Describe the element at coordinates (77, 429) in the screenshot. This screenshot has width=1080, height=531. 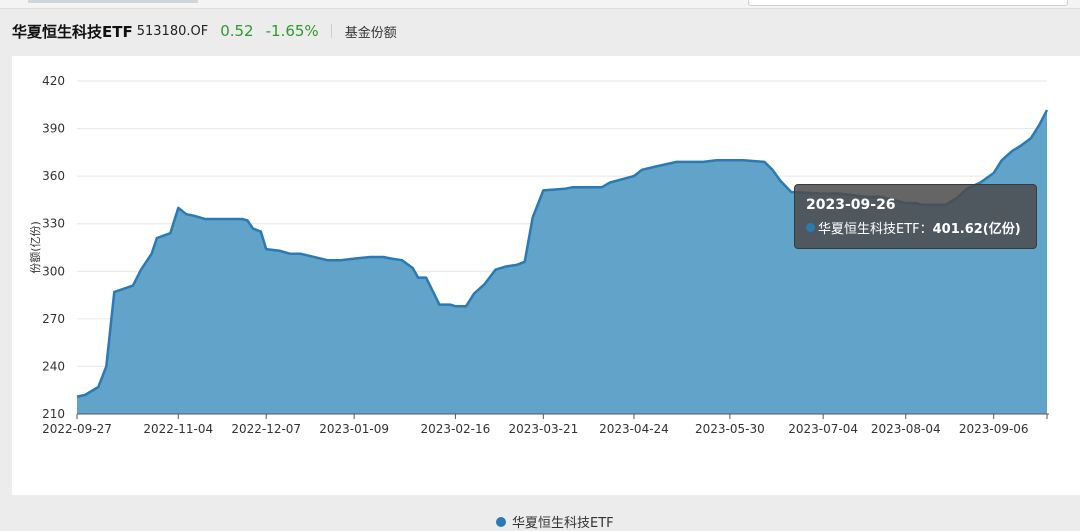
I see `x-tick-label: 2022-09-27` at that location.